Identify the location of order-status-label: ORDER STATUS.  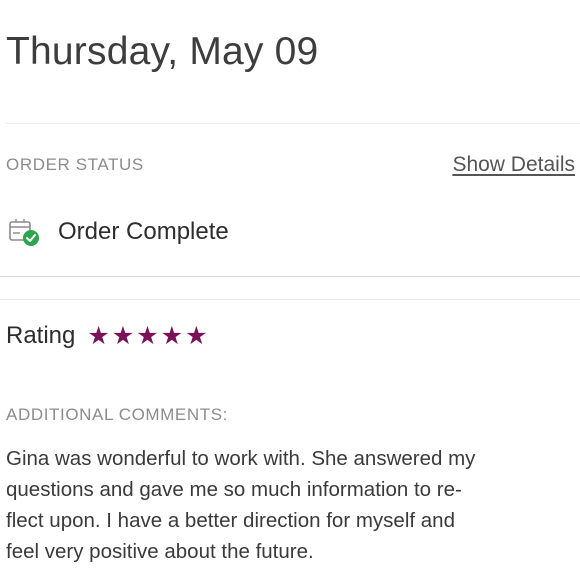
(75, 164).